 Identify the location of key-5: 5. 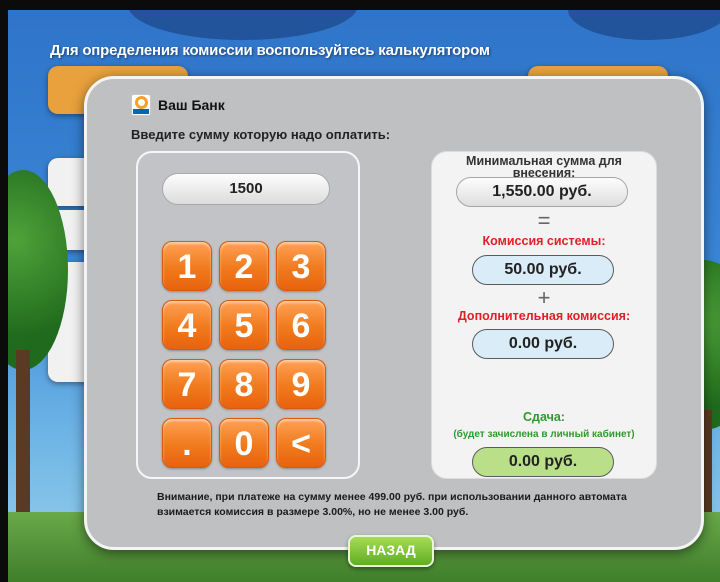
(244, 325).